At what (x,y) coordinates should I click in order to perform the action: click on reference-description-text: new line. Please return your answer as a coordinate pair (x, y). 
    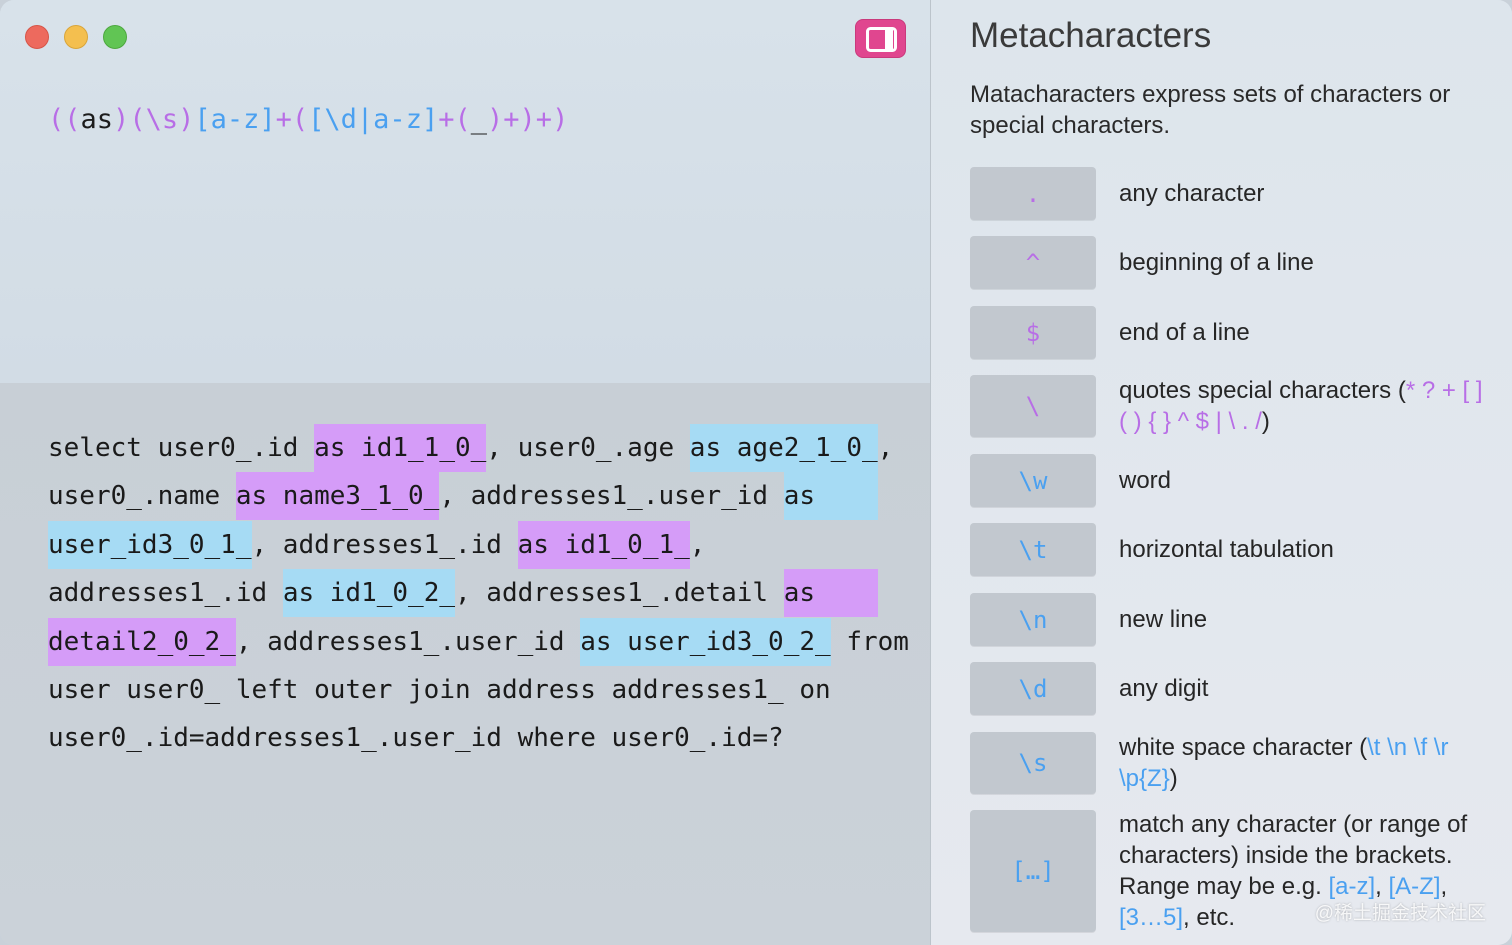
    Looking at the image, I should click on (1304, 619).